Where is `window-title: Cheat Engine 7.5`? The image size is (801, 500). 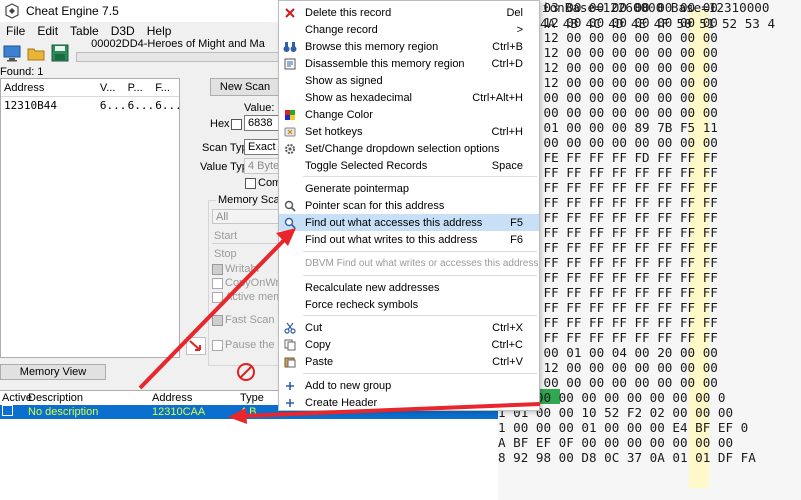 window-title: Cheat Engine 7.5 is located at coordinates (72, 11).